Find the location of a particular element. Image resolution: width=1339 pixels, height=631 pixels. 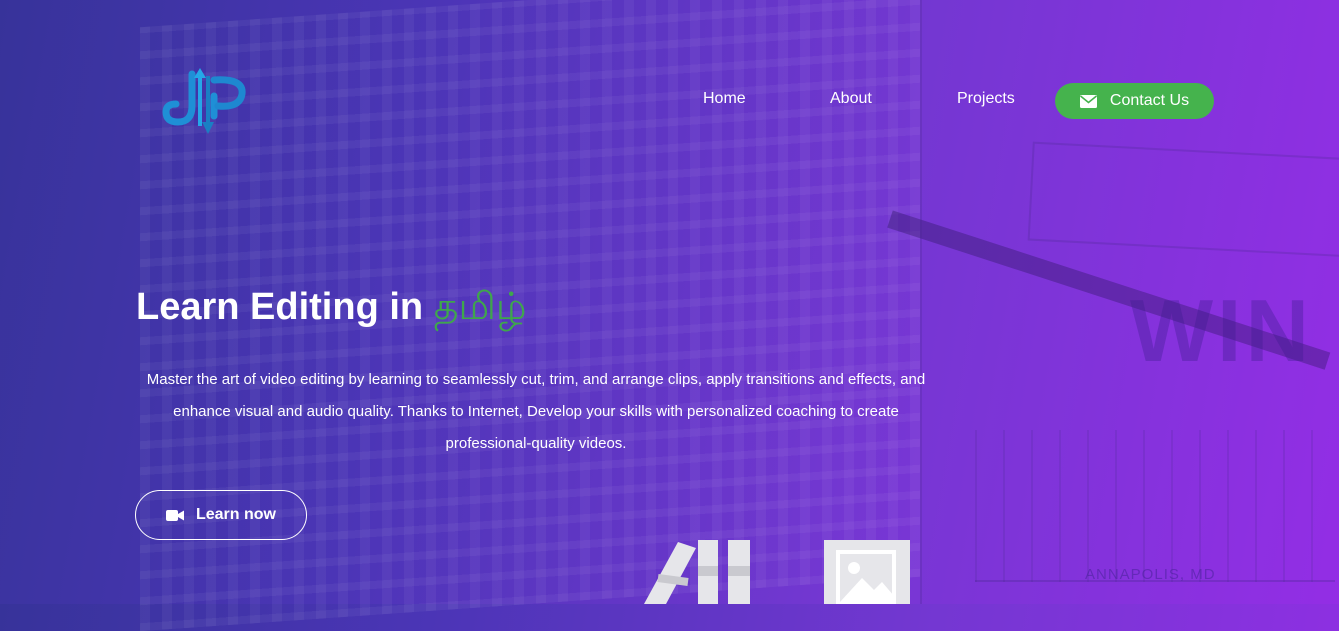

learn-now-label: Learn now is located at coordinates (235, 514).